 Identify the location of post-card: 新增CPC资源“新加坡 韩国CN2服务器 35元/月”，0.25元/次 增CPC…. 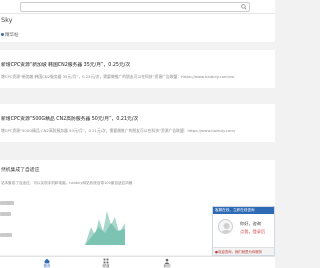
(137, 69).